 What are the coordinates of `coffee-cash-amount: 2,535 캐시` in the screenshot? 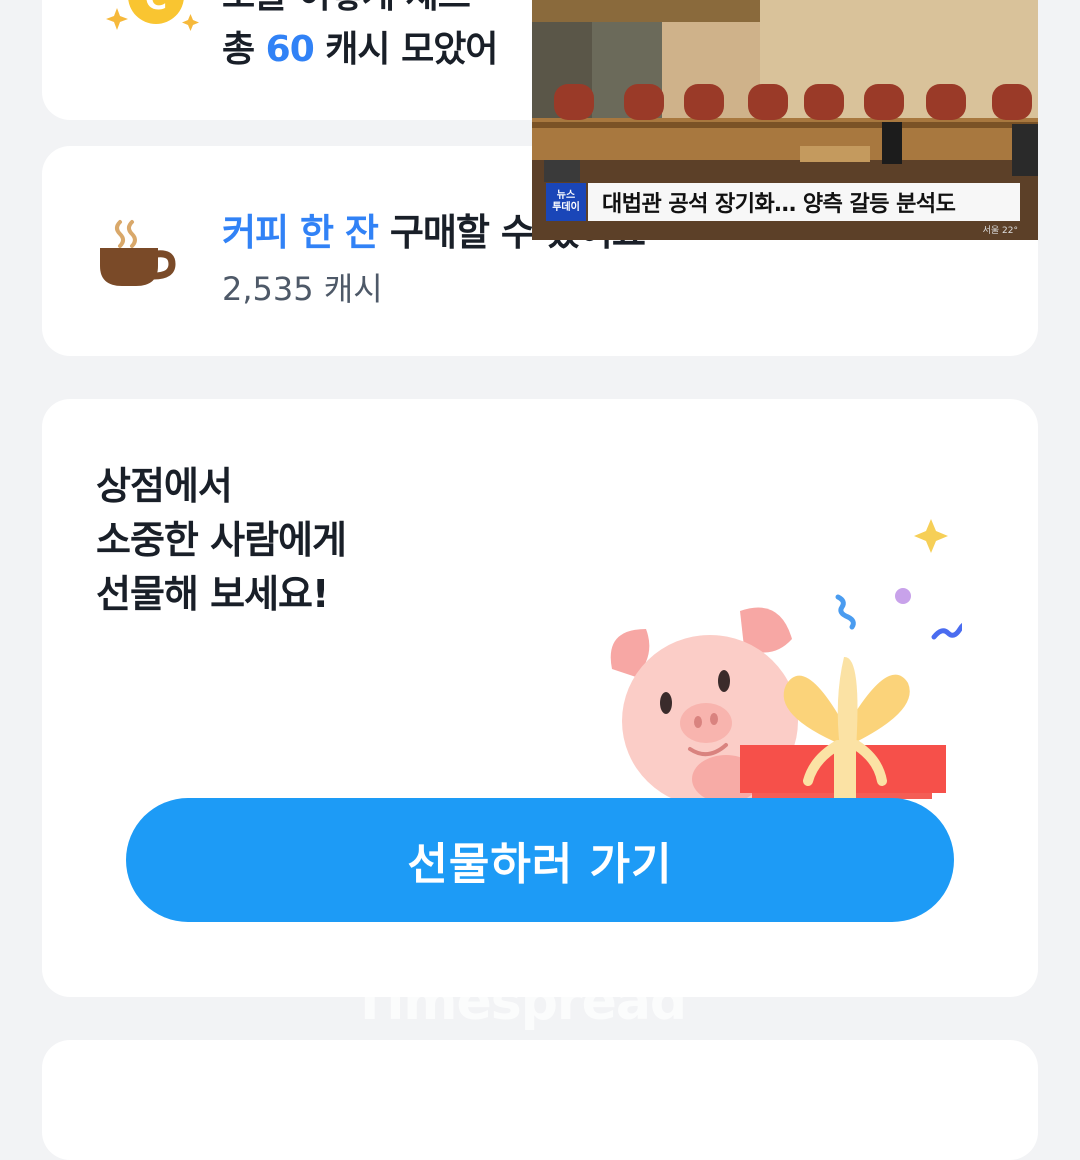 It's located at (302, 289).